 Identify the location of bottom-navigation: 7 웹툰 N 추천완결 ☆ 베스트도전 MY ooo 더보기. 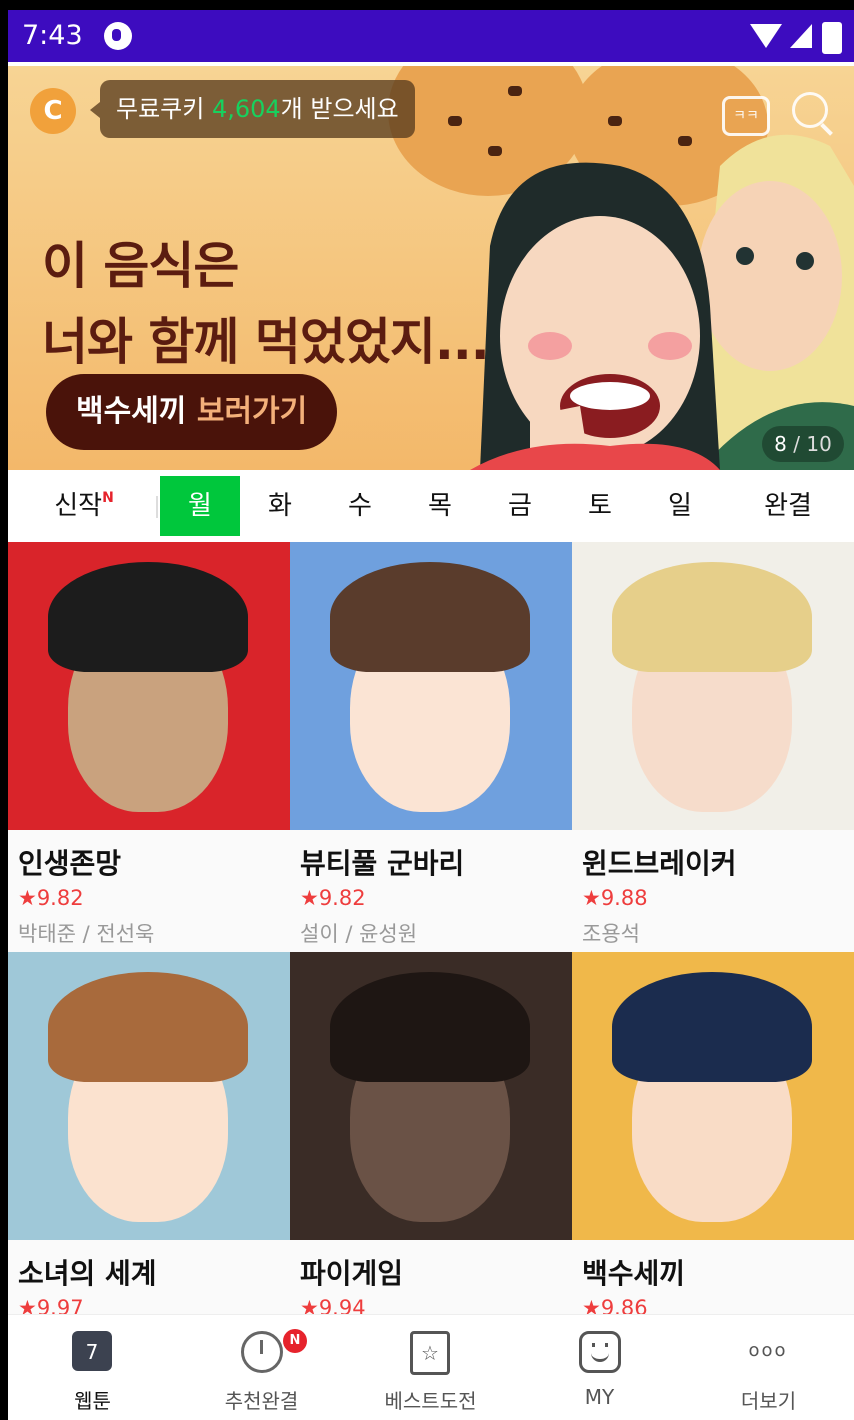
(431, 1367).